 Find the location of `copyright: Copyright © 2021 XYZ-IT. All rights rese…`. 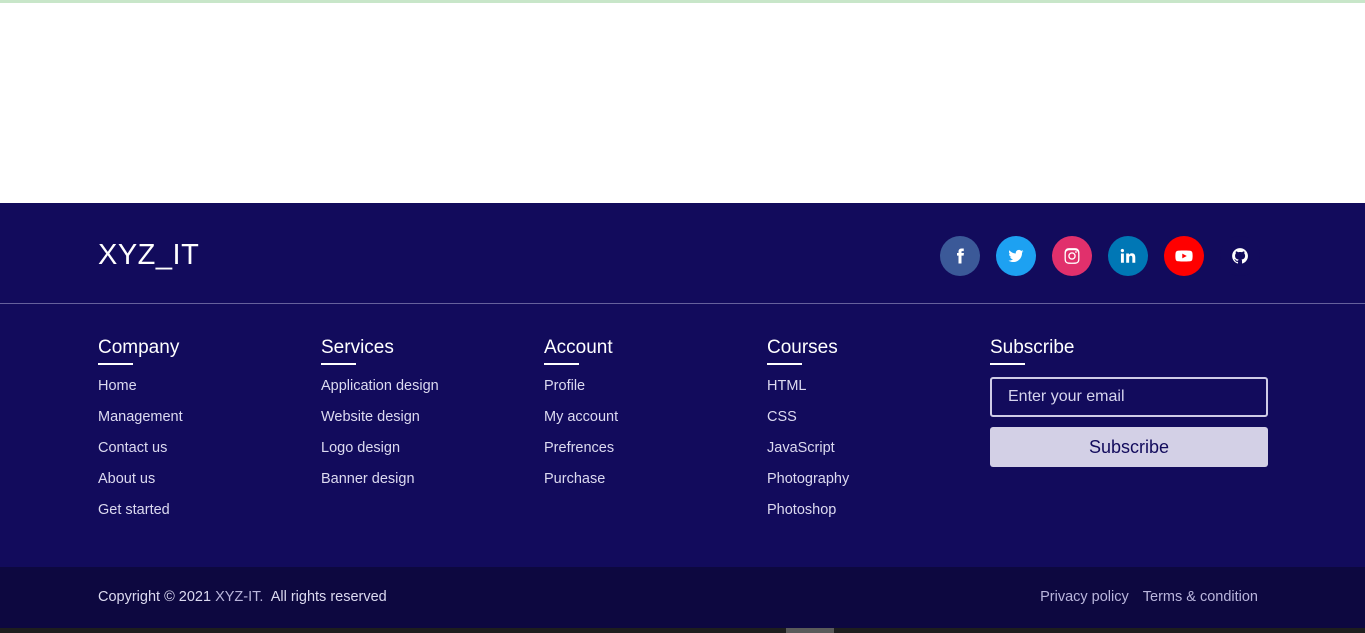

copyright: Copyright © 2021 XYZ-IT. All rights rese… is located at coordinates (242, 597).